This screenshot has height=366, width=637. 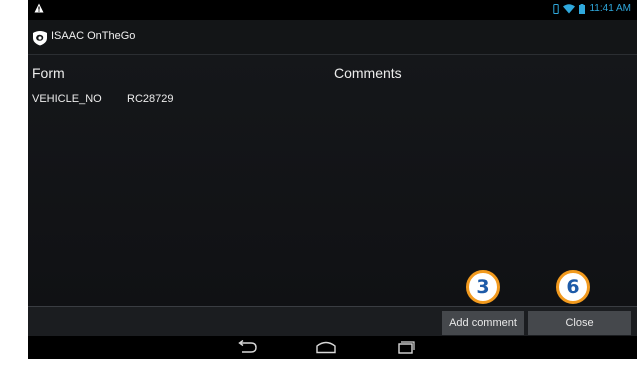 I want to click on status-icons: 11:41 AM, so click(x=592, y=9).